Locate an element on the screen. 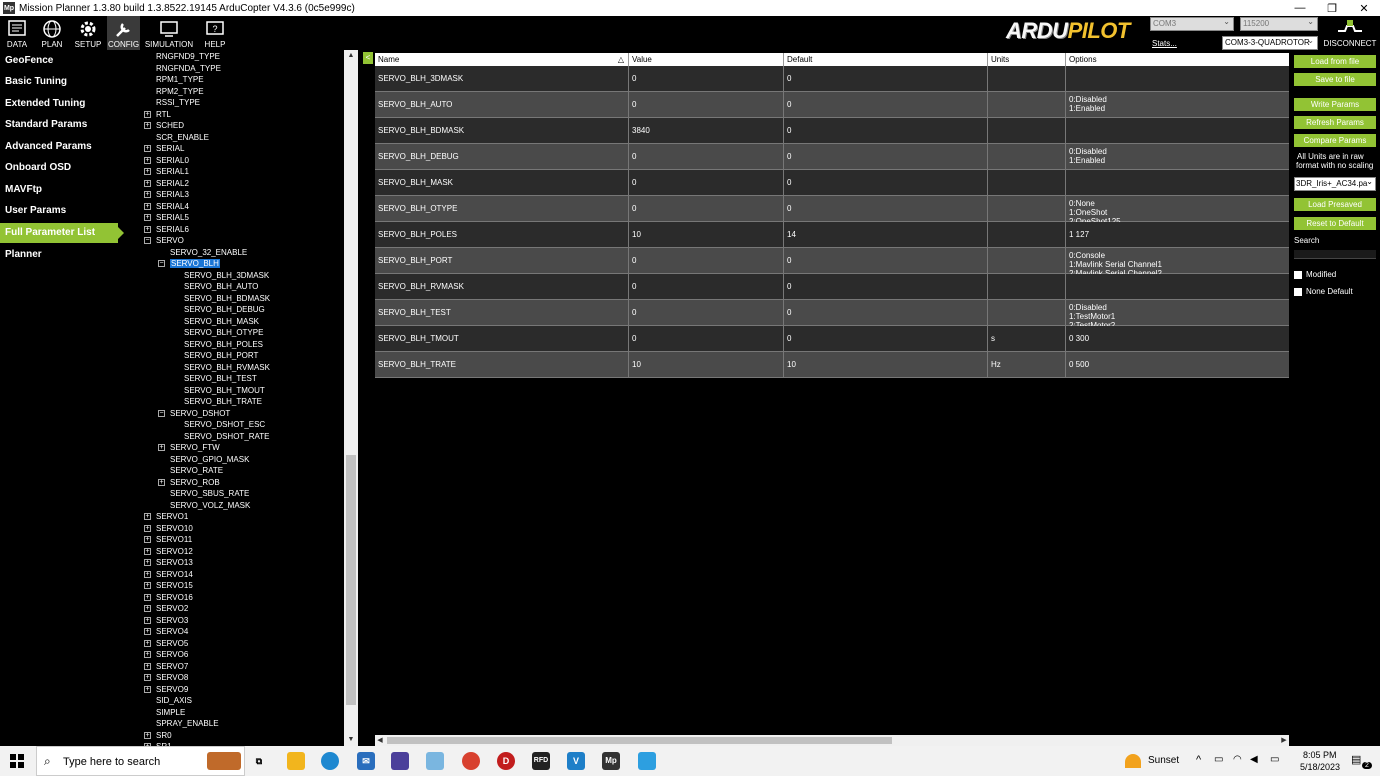 The width and height of the screenshot is (1380, 776). tree-node: SERIAL1 is located at coordinates (172, 172).